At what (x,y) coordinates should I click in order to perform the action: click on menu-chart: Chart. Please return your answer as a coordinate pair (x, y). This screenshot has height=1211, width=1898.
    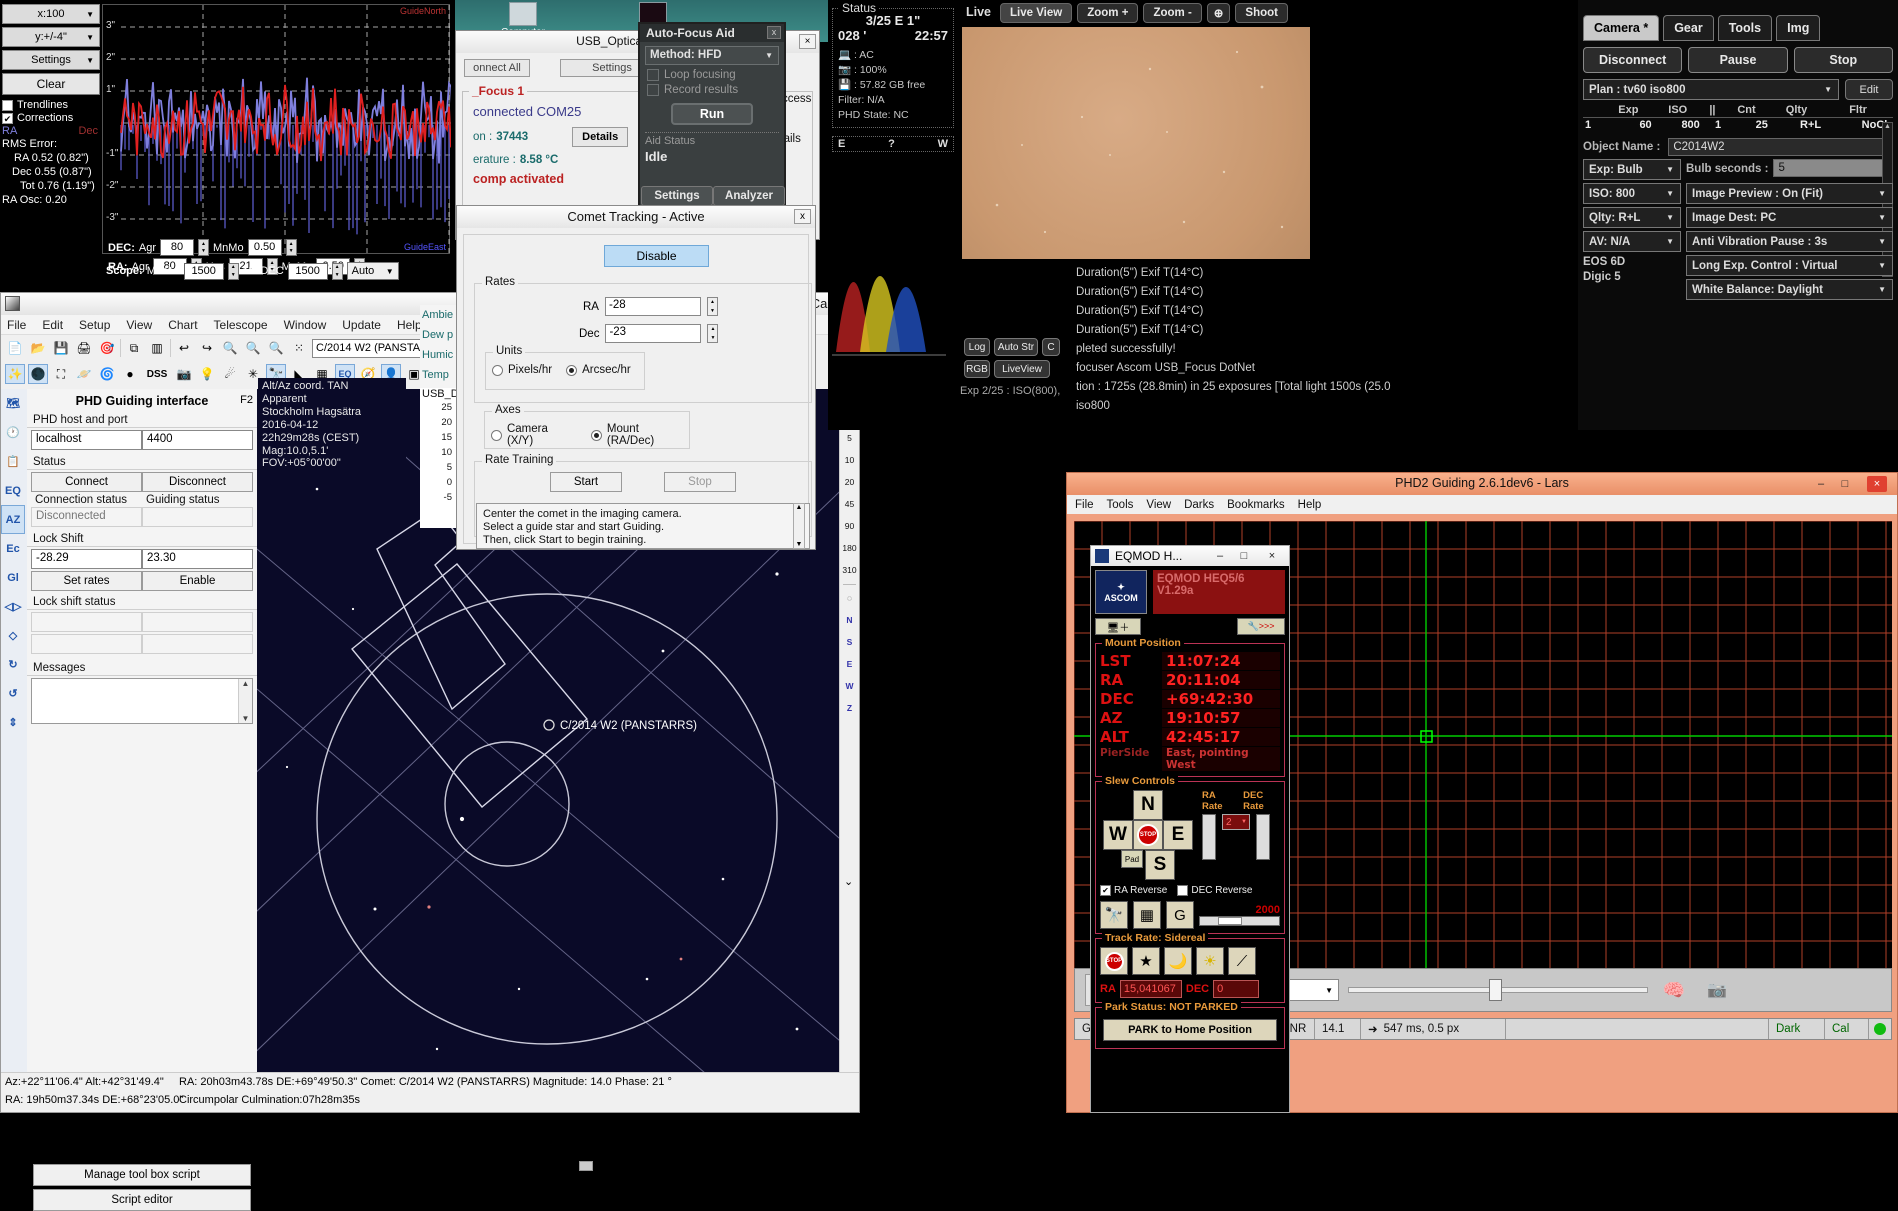
    Looking at the image, I should click on (182, 325).